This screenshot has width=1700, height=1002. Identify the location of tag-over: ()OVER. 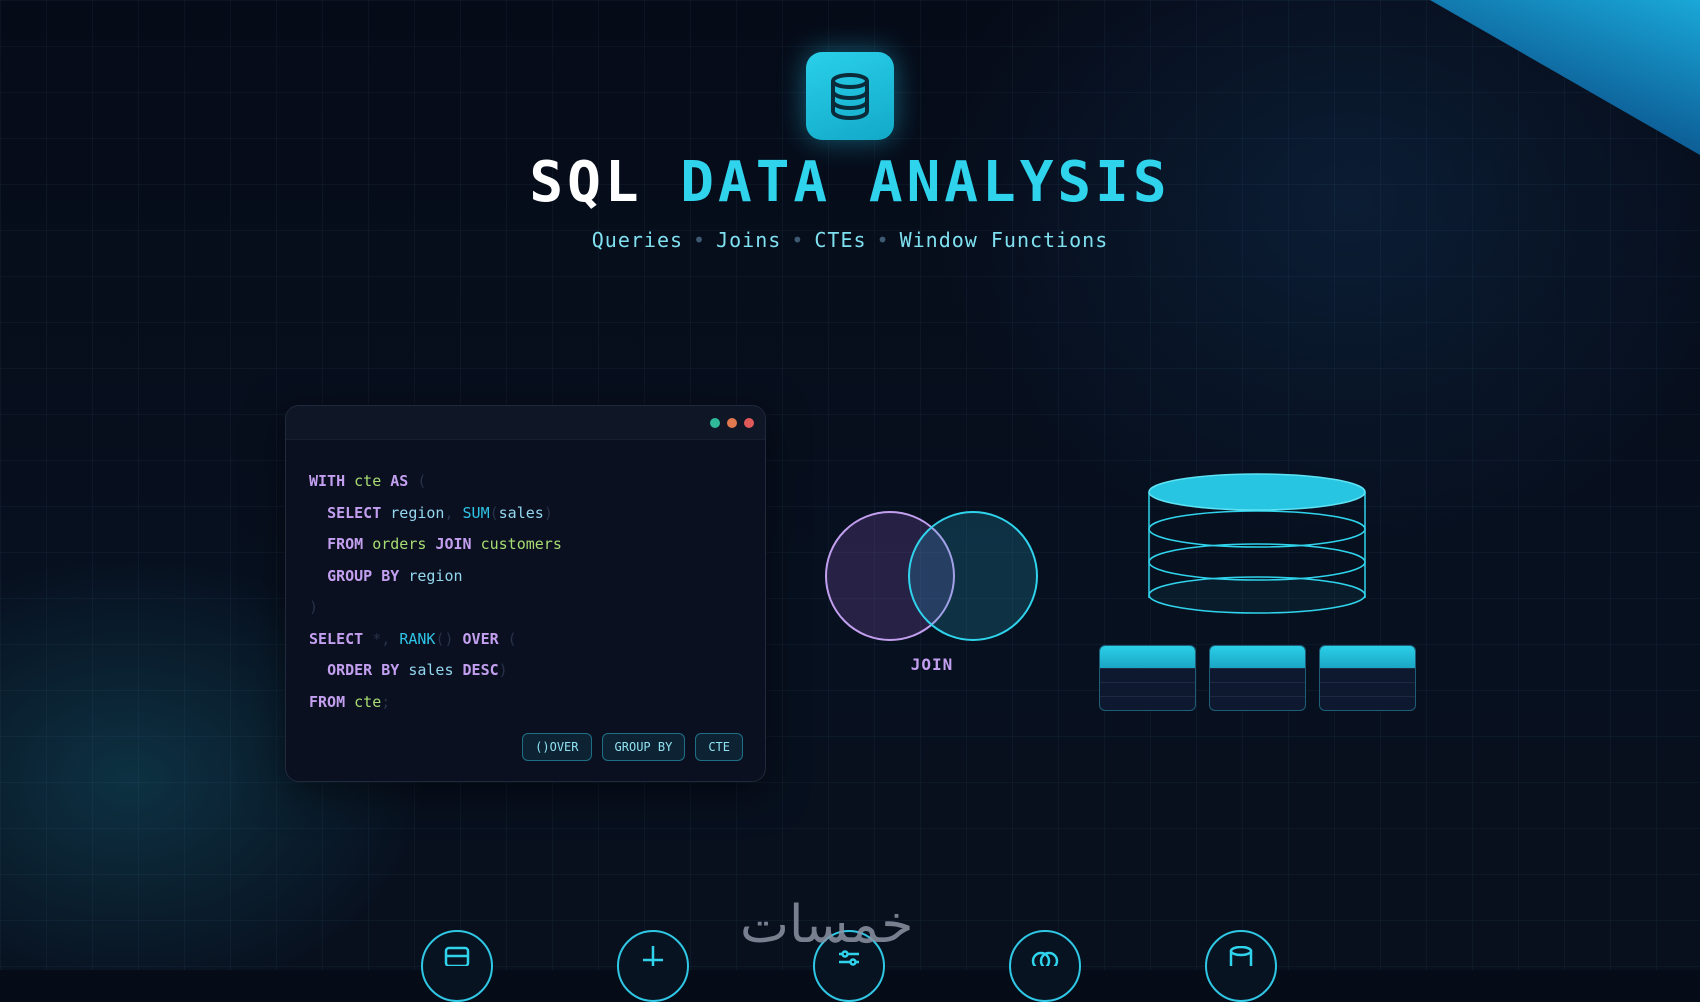
(557, 747).